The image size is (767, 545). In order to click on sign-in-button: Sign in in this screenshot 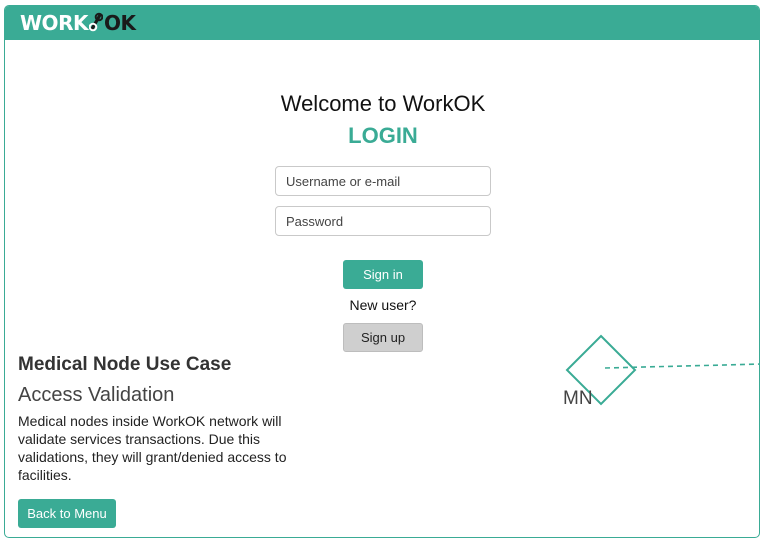, I will do `click(383, 274)`.